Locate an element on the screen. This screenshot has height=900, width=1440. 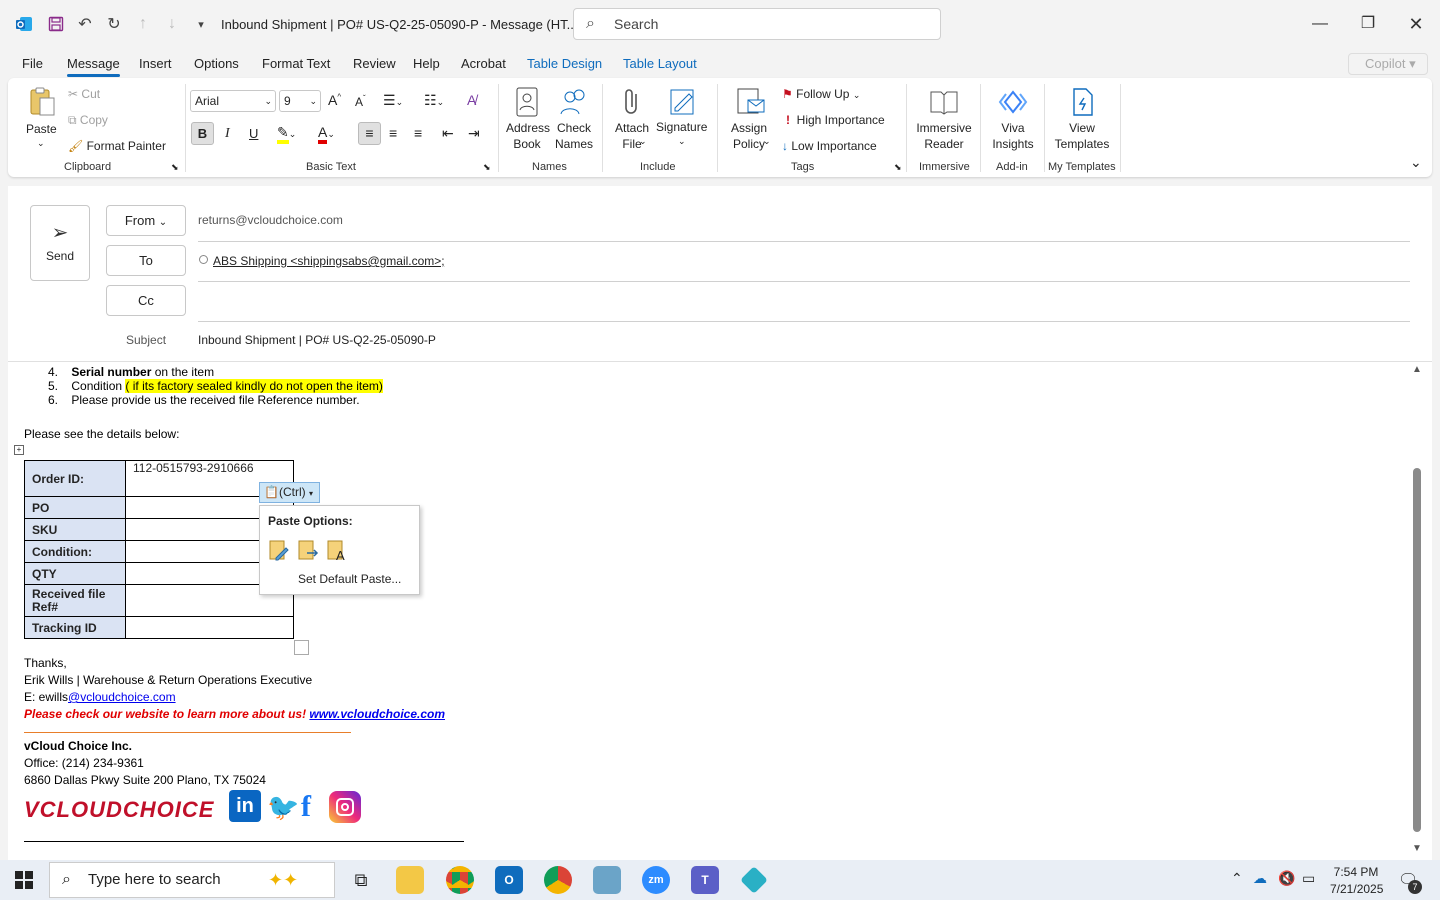
divider is located at coordinates (602, 128).